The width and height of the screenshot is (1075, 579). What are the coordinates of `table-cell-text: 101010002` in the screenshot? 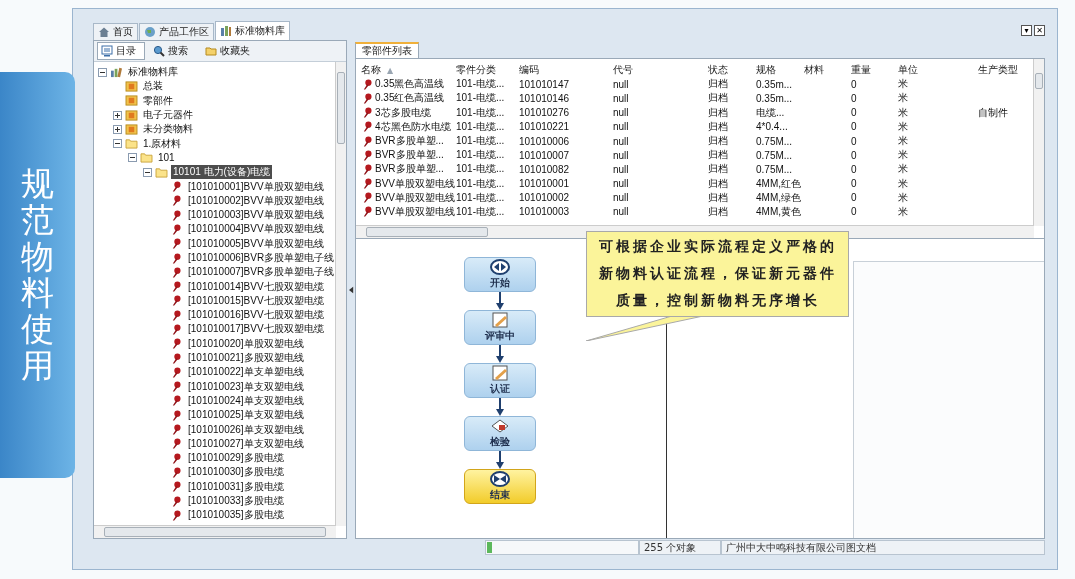 It's located at (545, 198).